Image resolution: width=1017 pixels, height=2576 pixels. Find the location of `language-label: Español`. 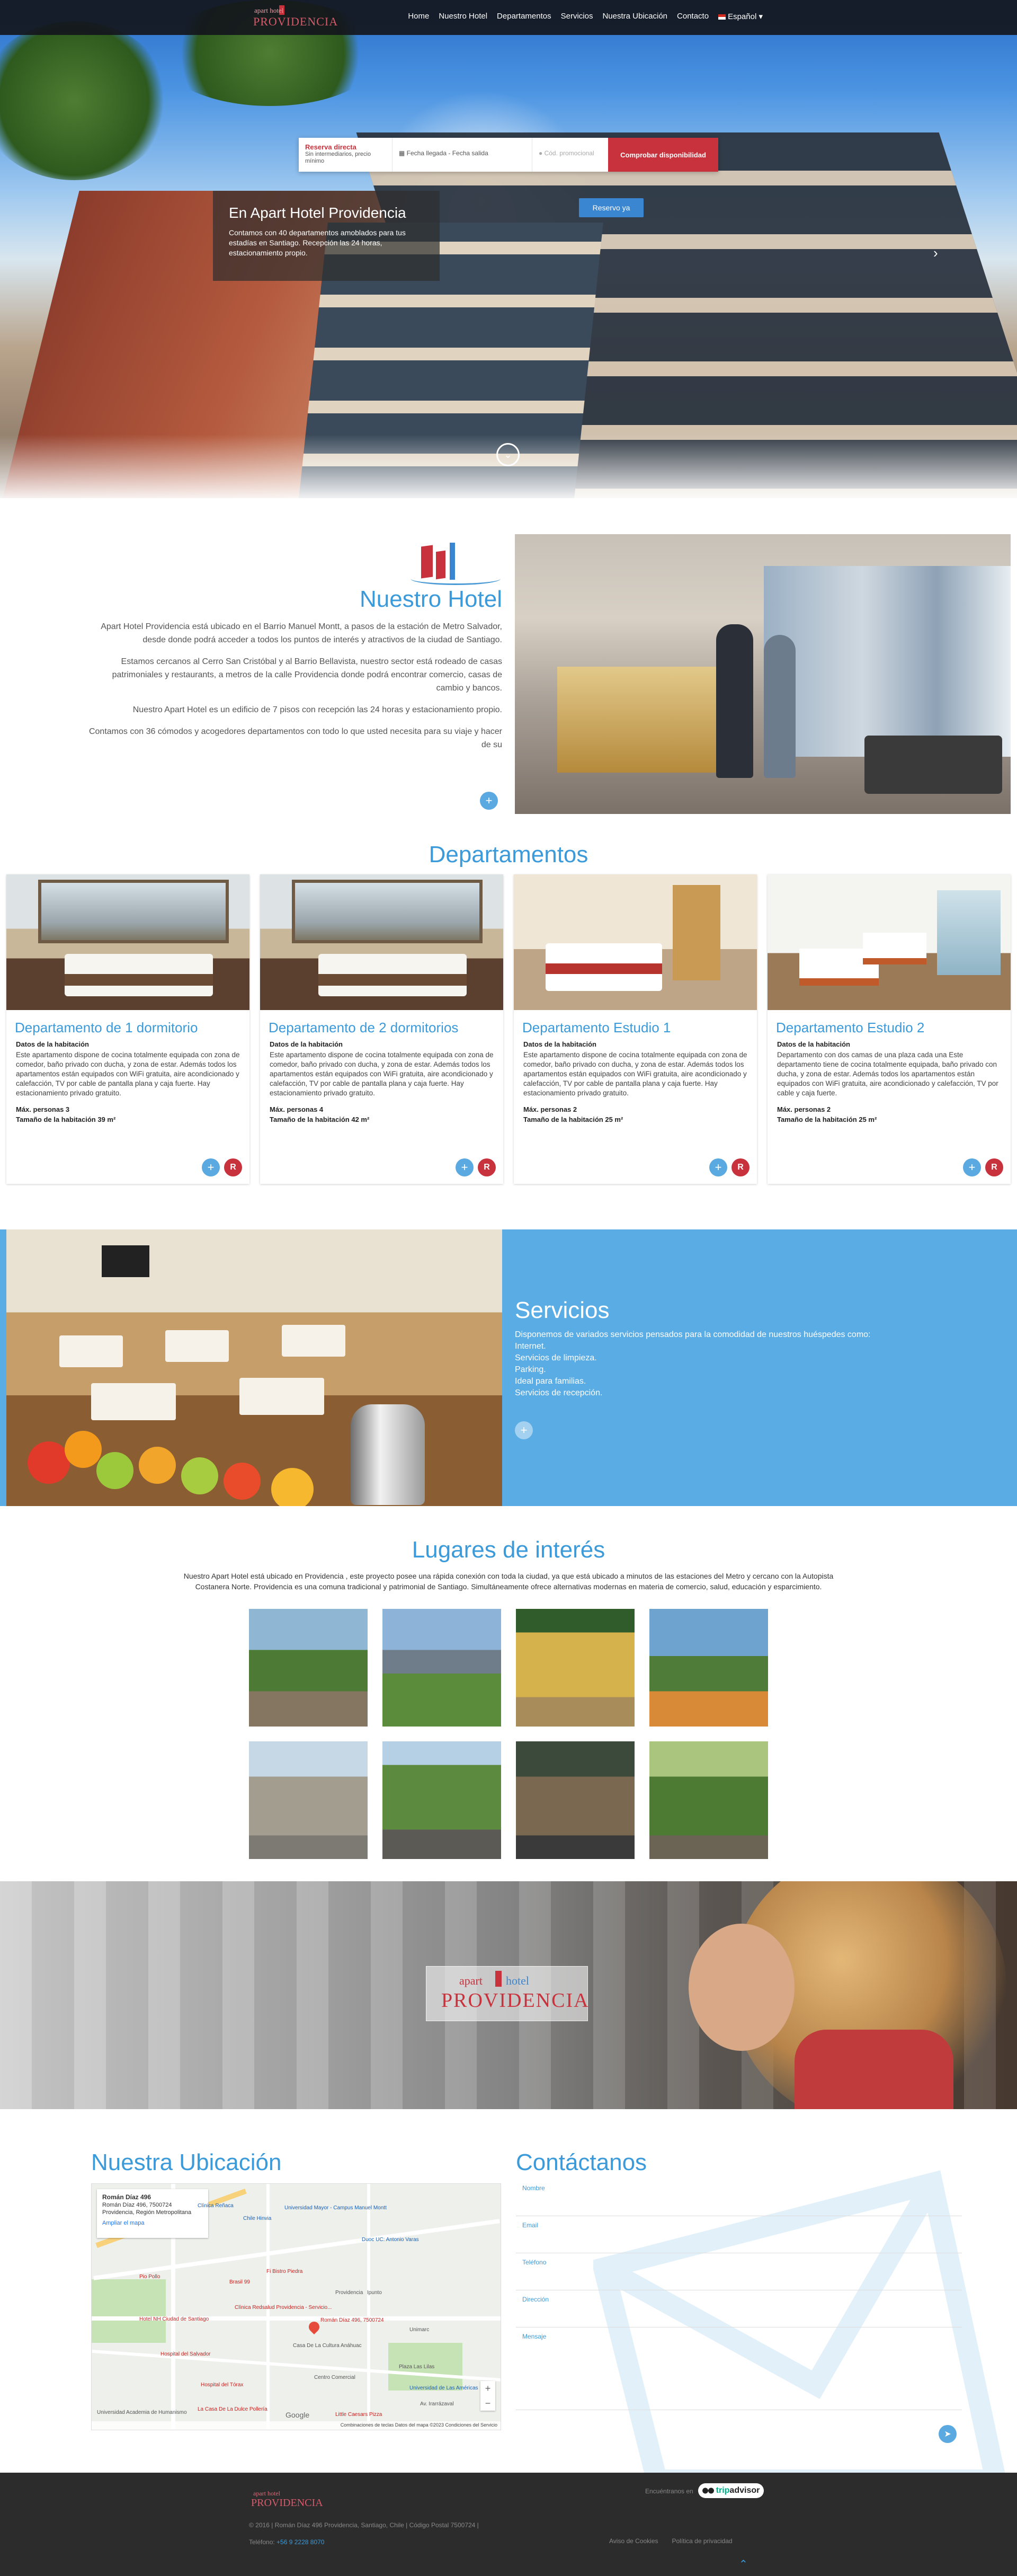

language-label: Español is located at coordinates (742, 16).